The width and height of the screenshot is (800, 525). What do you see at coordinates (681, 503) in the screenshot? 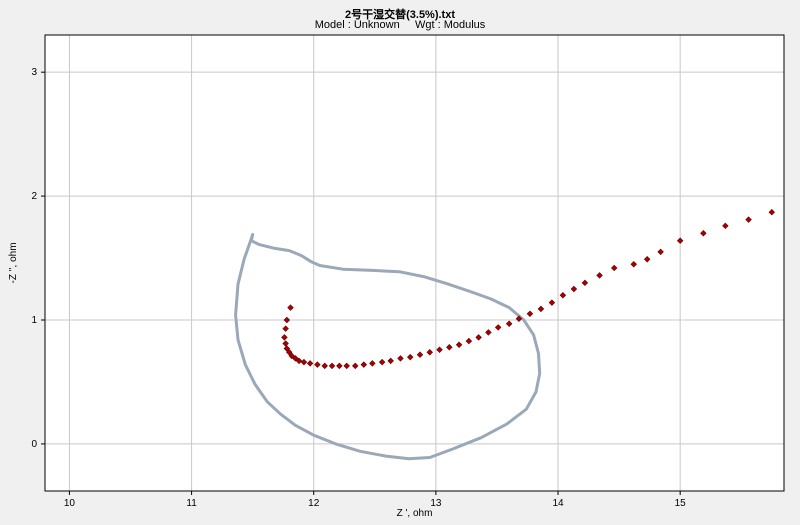
I see `x-tick-label: 15` at bounding box center [681, 503].